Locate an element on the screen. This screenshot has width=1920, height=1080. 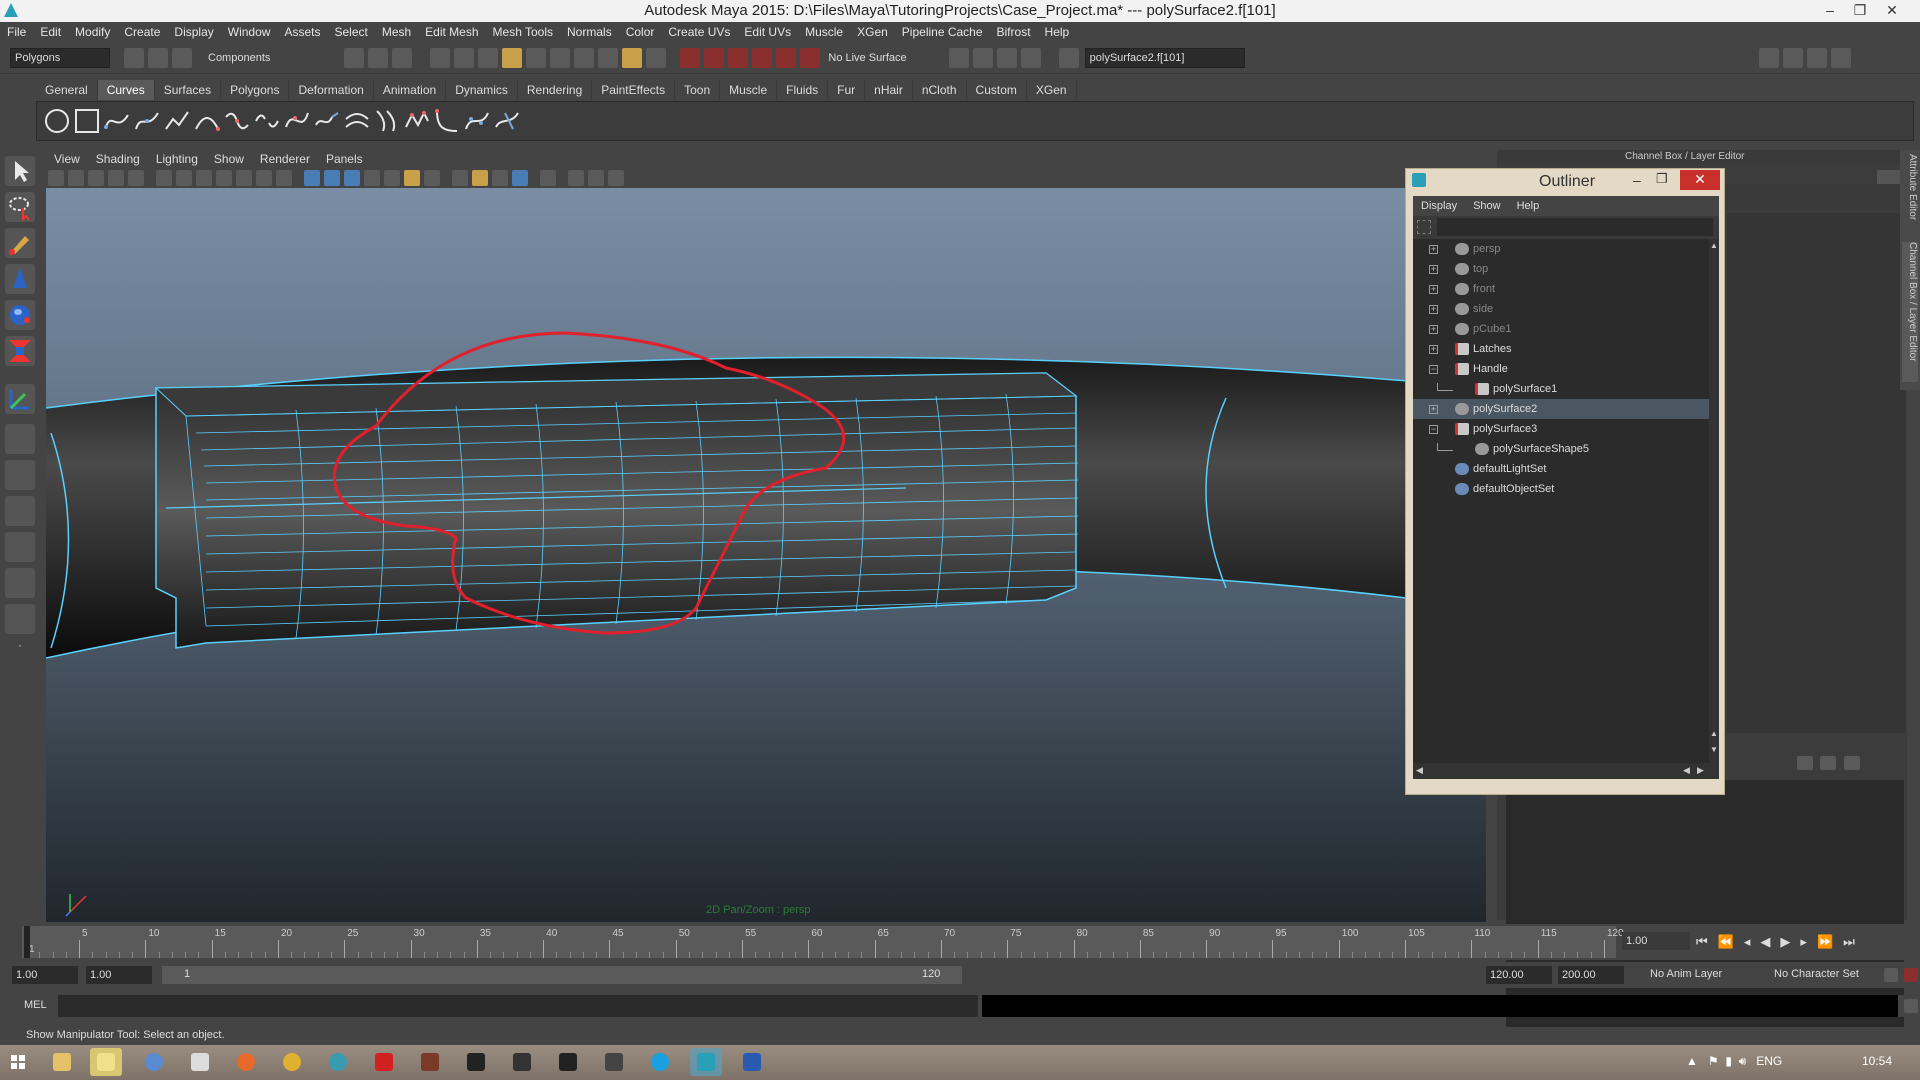
current-time-marker is located at coordinates (27, 942).